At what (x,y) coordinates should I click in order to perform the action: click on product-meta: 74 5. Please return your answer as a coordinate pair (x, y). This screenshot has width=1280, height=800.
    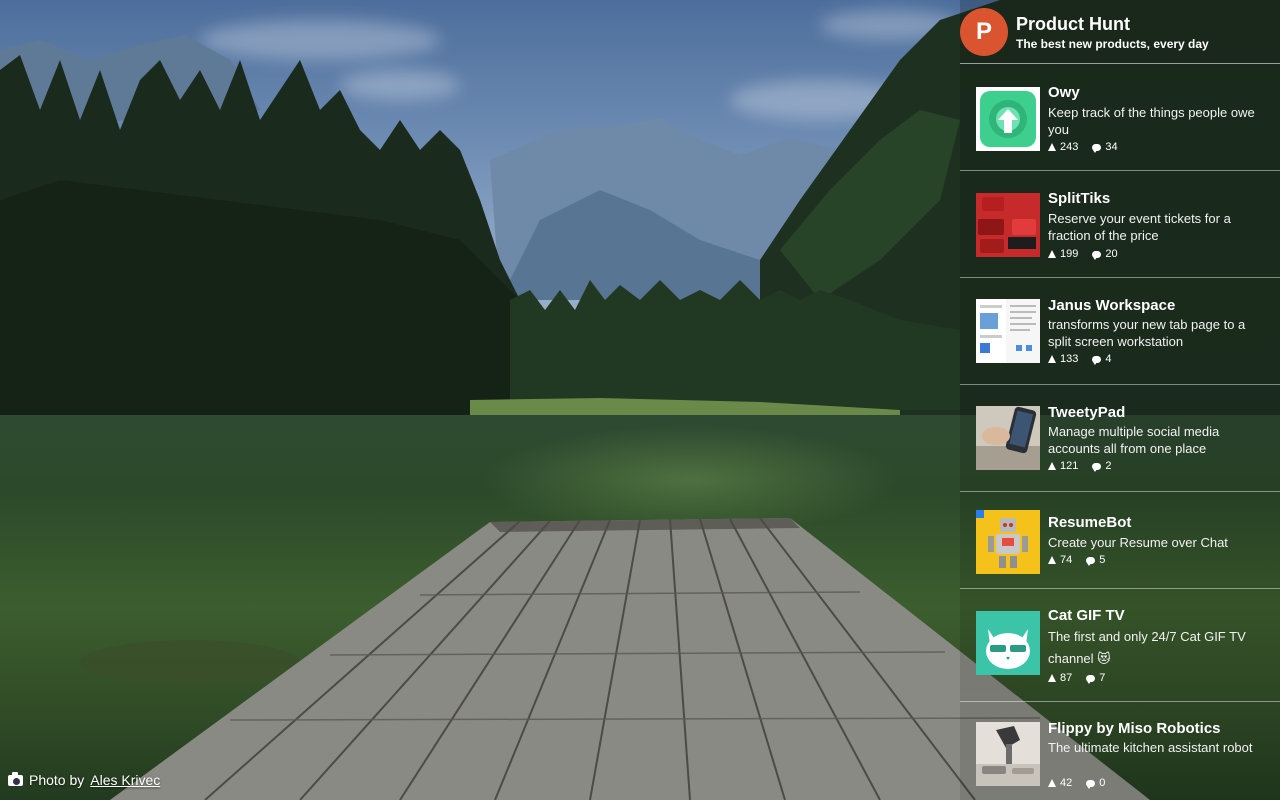
    Looking at the image, I should click on (1076, 560).